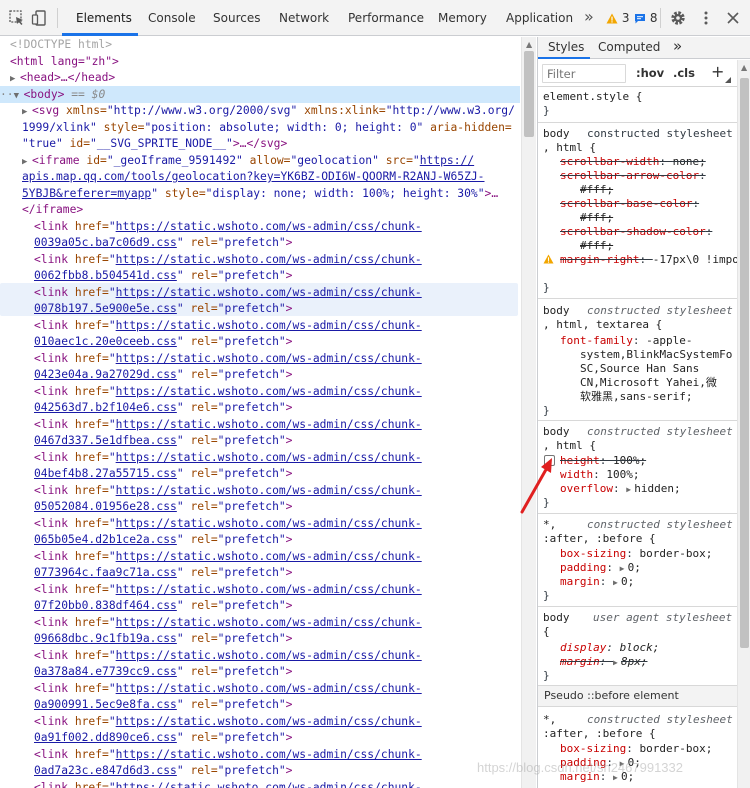  What do you see at coordinates (265, 62) in the screenshot?
I see `dom-html-node: <html lang="zh">` at bounding box center [265, 62].